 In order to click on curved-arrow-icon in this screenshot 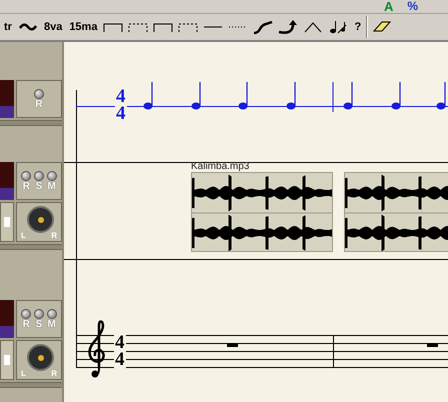, I will do `click(288, 27)`.